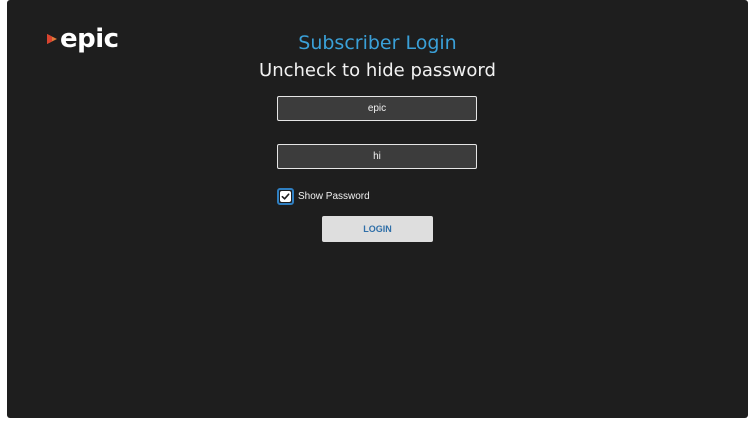  I want to click on checkmark-icon, so click(285, 196).